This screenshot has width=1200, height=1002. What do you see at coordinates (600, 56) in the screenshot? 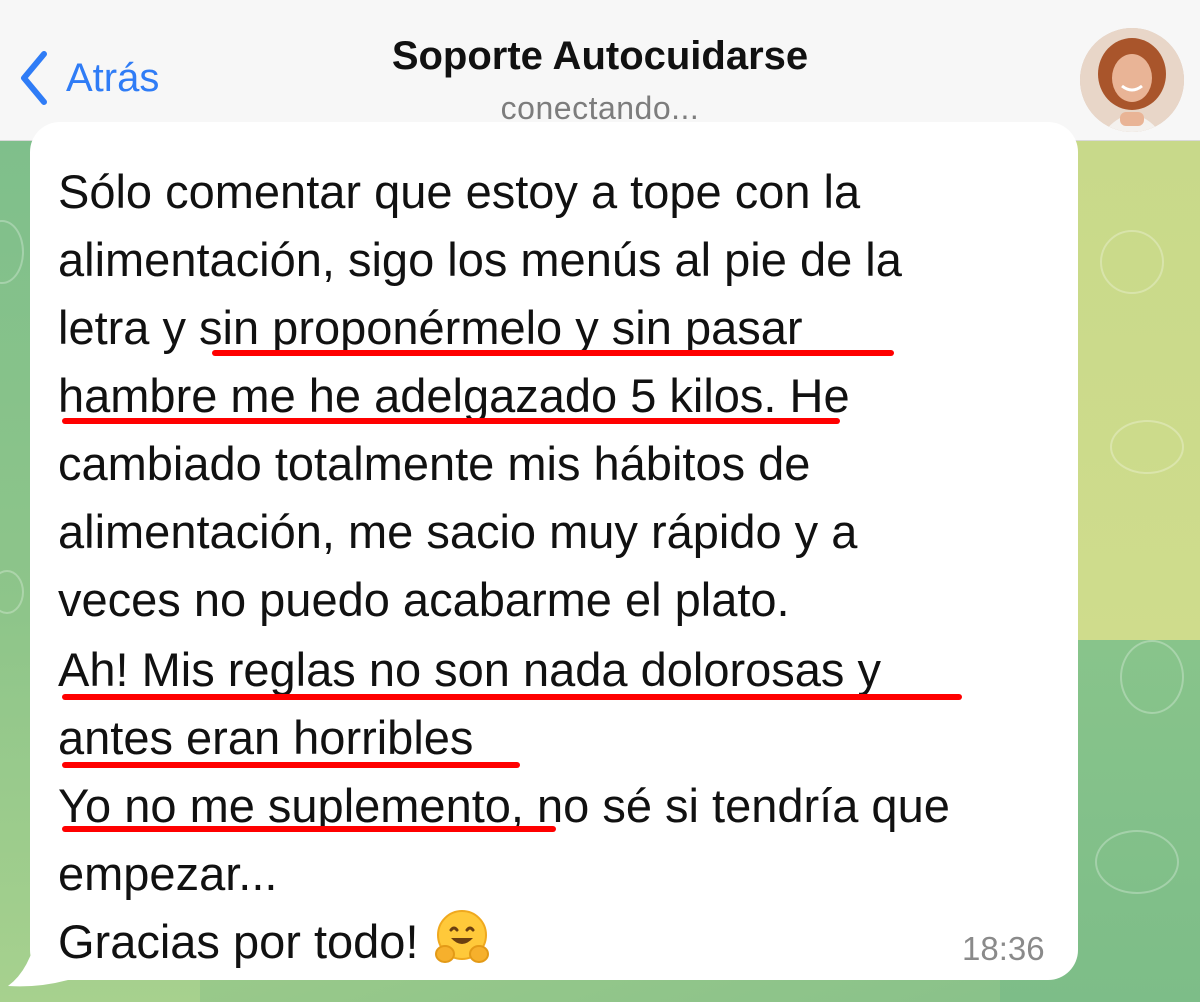
I see `chat-title: Soporte Autocuidarse` at bounding box center [600, 56].